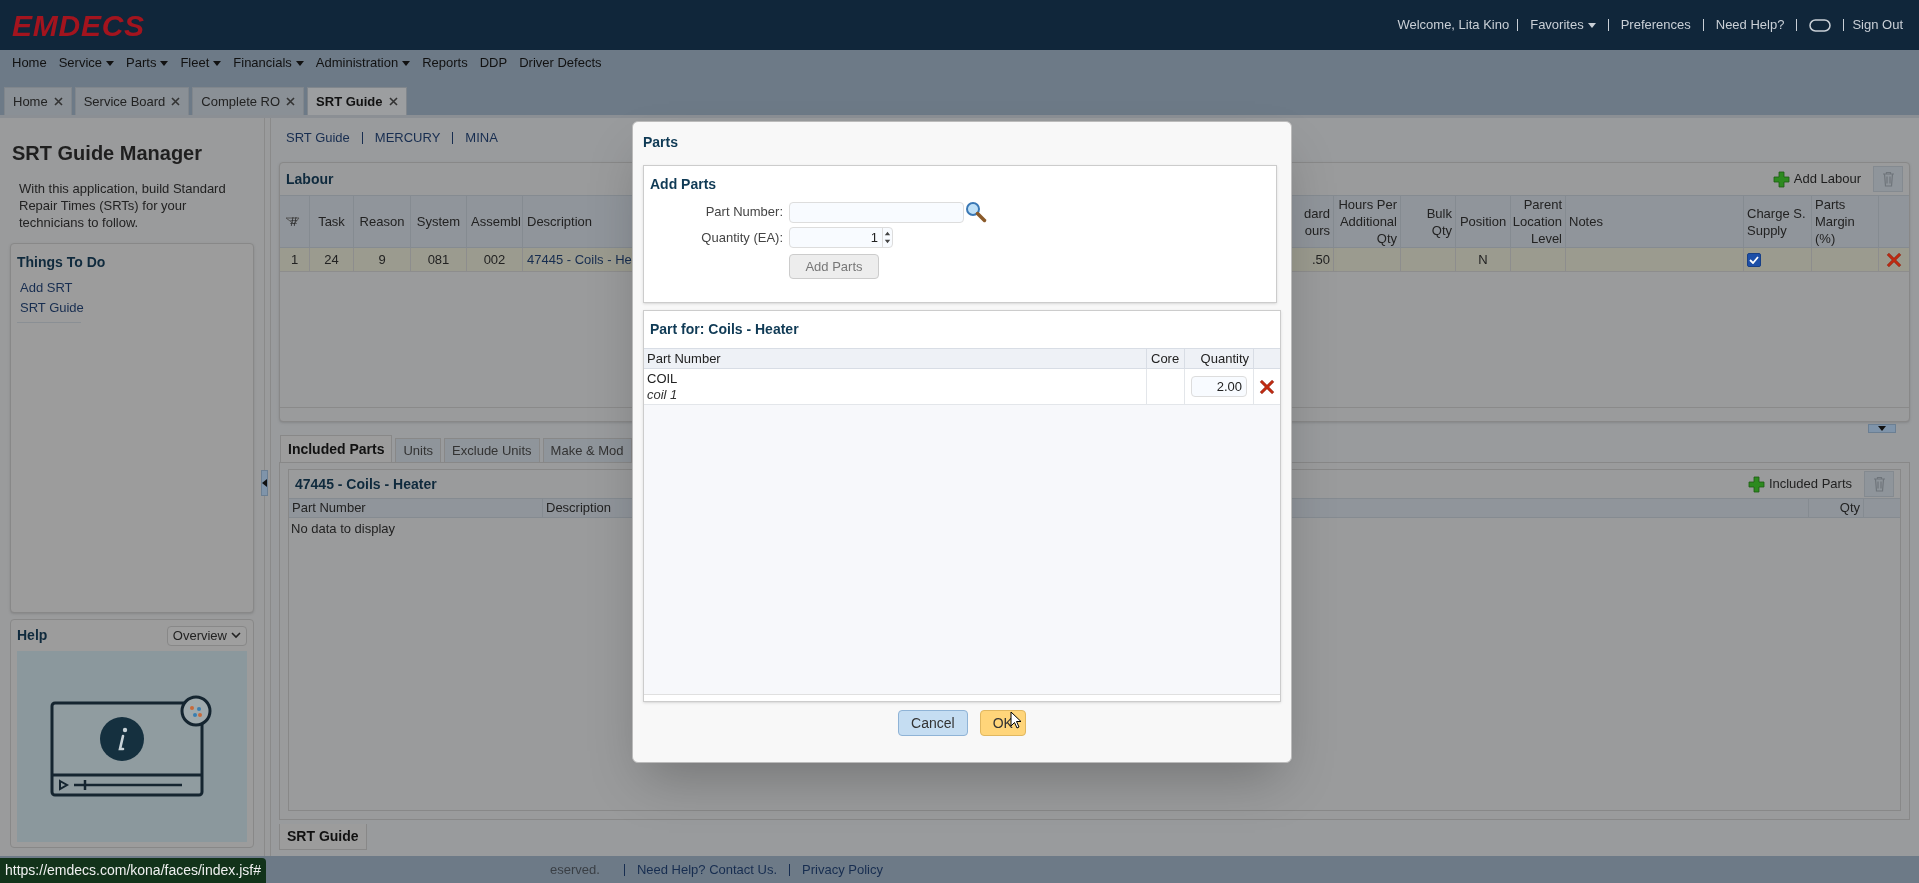 This screenshot has height=883, width=1919. Describe the element at coordinates (743, 212) in the screenshot. I see `field-label: Part Number:` at that location.